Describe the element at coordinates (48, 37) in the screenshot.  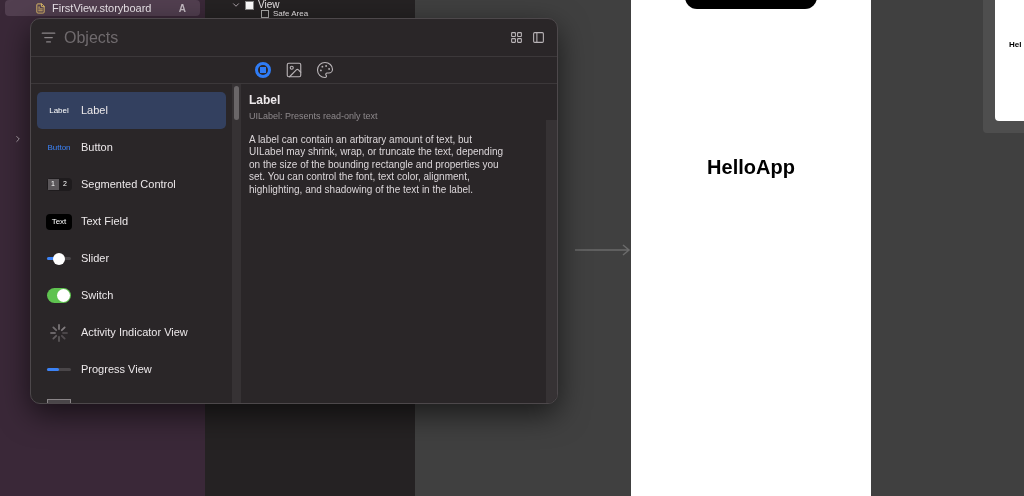
I see `filter-icon` at that location.